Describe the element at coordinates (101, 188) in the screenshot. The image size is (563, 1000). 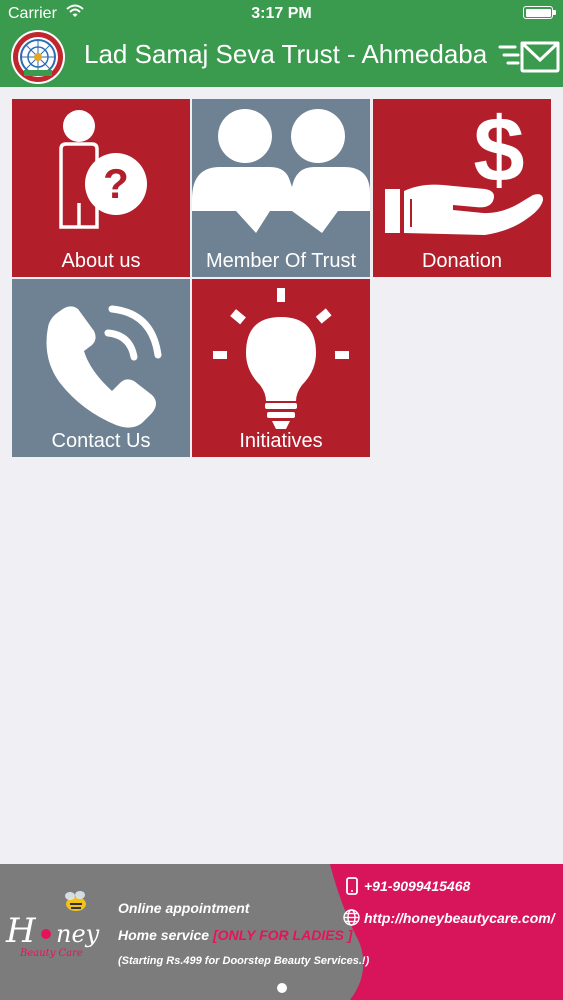
I see `tile-about-us: ? About us` at that location.